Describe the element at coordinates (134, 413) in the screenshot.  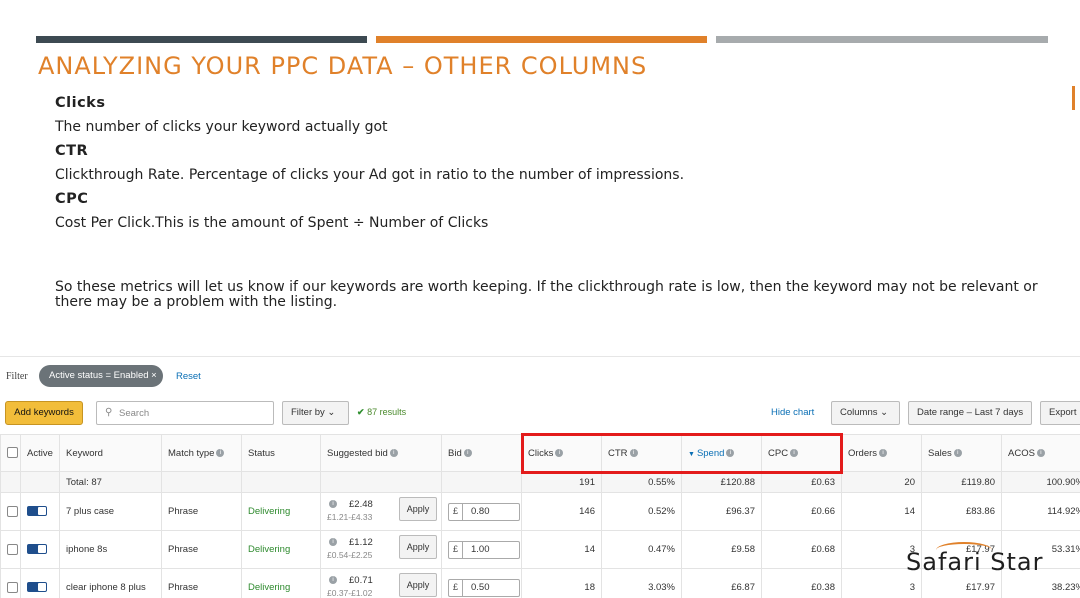
I see `search-placeholder: Search` at that location.